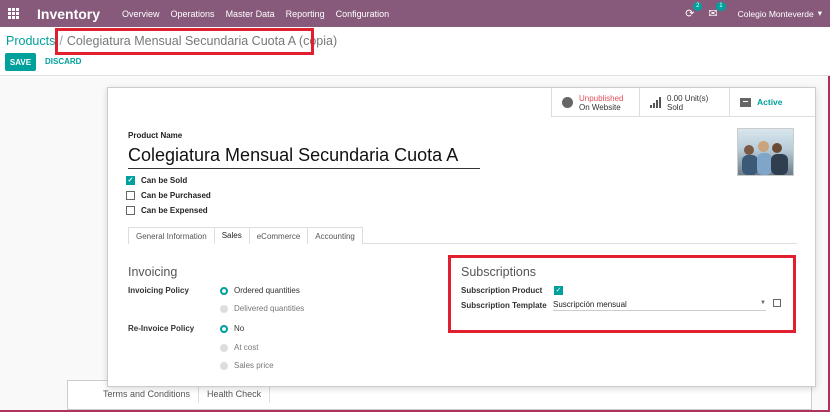 The width and height of the screenshot is (830, 412). What do you see at coordinates (130, 210) in the screenshot?
I see `can-be-expensed-checkbox` at bounding box center [130, 210].